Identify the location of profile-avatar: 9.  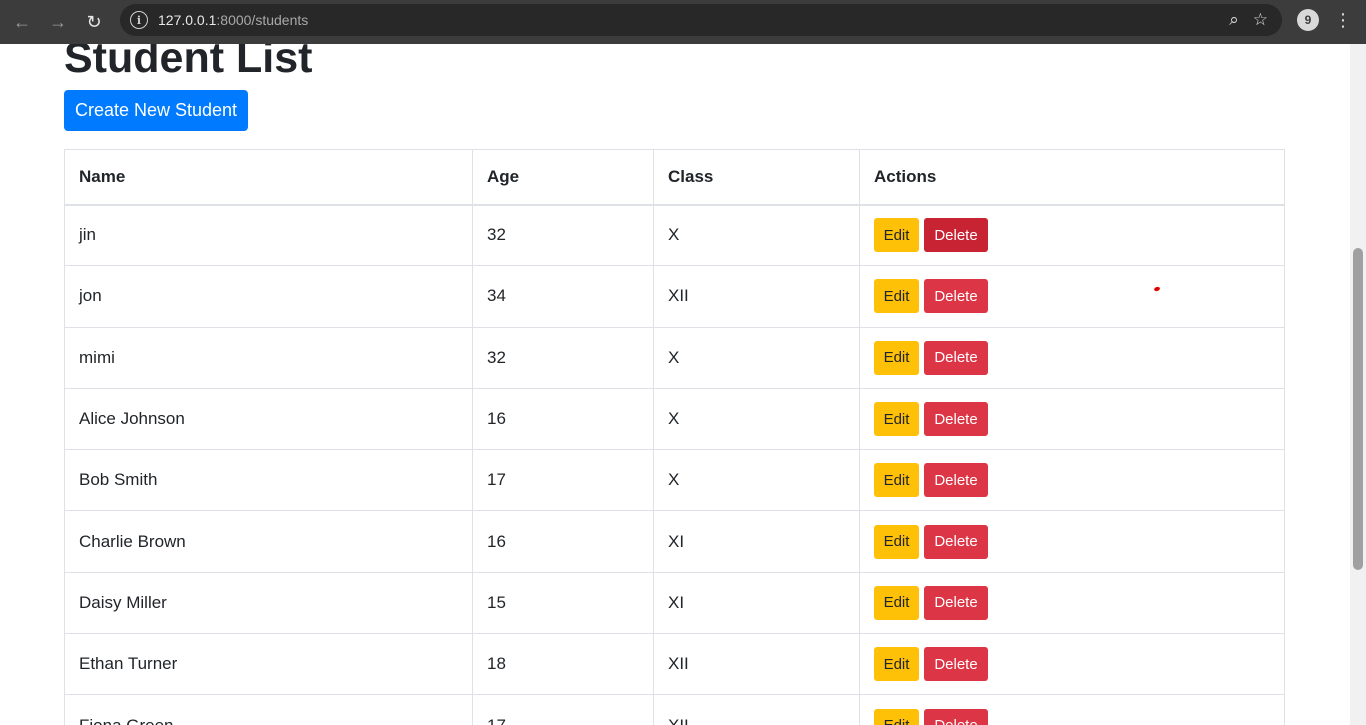
(1308, 20).